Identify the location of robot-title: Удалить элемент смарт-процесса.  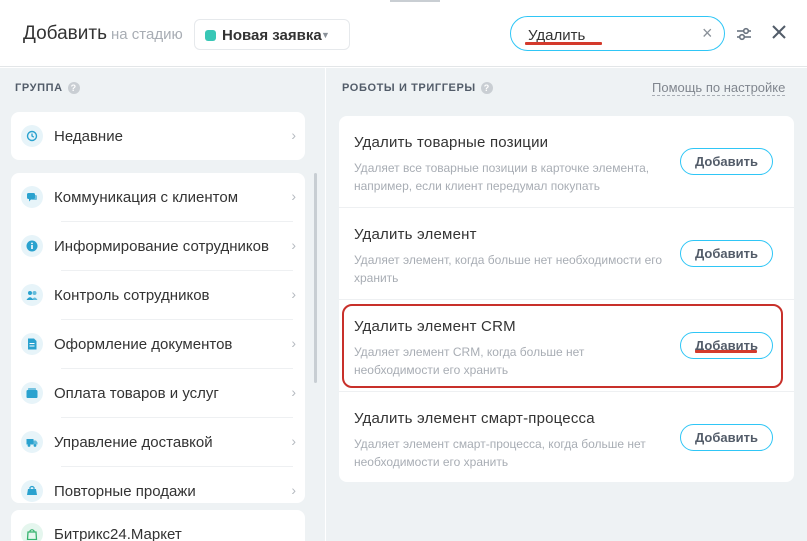
(474, 418).